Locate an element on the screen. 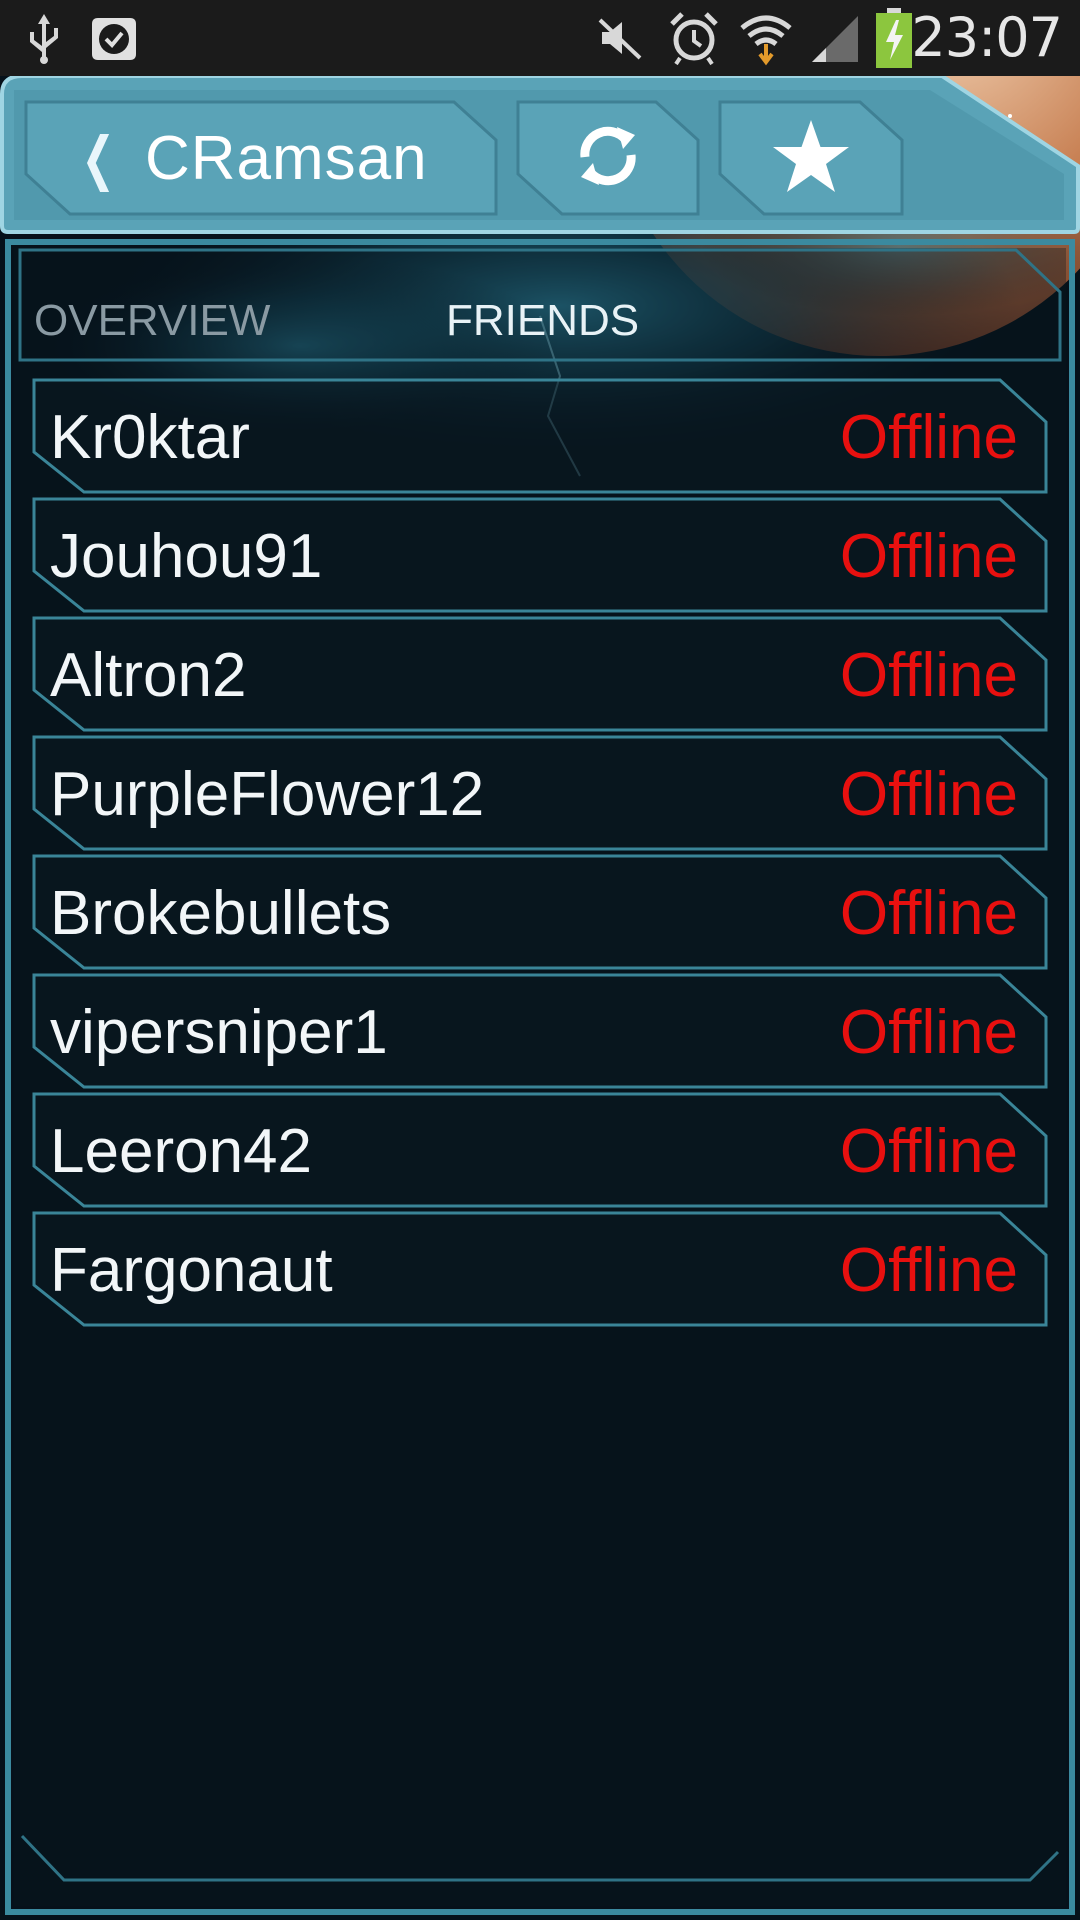 This screenshot has height=1920, width=1080. friend-name: Jouhou91 is located at coordinates (186, 556).